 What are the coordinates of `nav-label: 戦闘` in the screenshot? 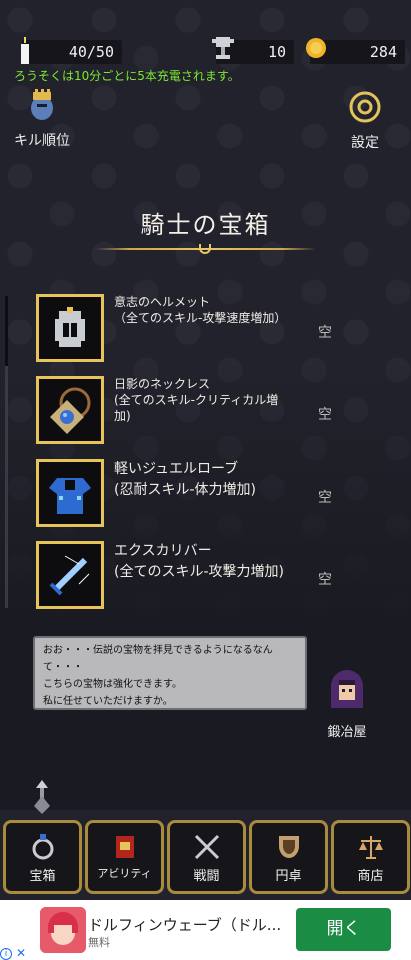 It's located at (206, 876).